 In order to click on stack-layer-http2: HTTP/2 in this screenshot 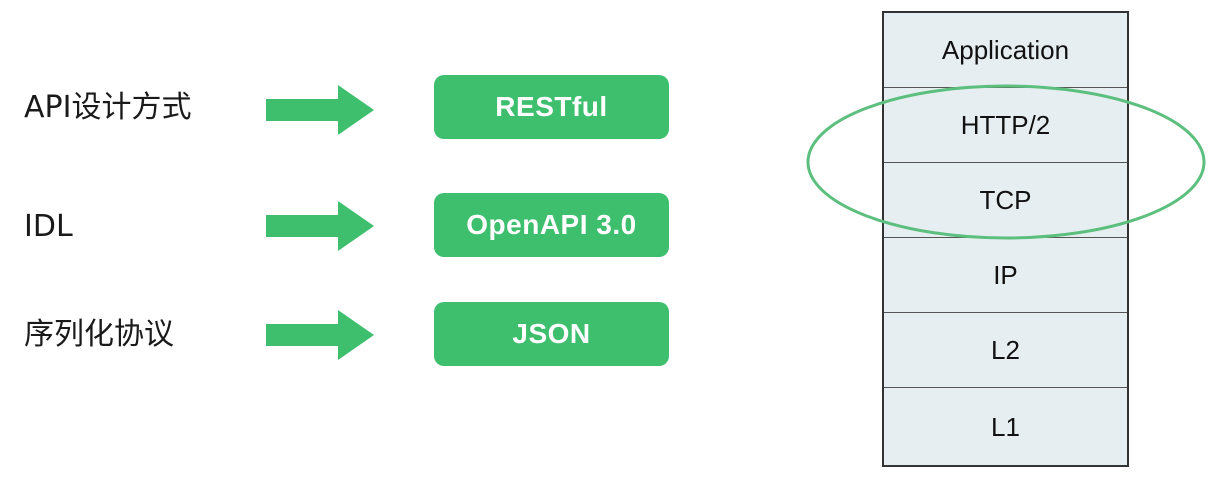, I will do `click(1005, 125)`.